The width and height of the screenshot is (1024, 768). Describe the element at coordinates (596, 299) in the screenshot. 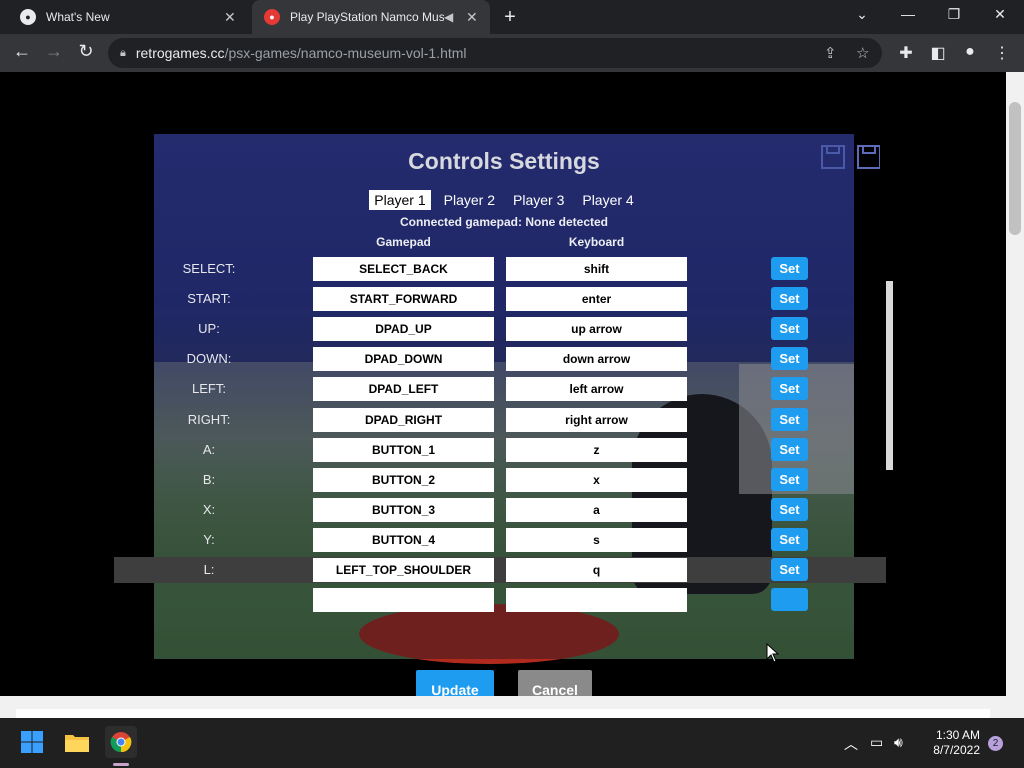

I see `keyboard-binding: enter` at that location.